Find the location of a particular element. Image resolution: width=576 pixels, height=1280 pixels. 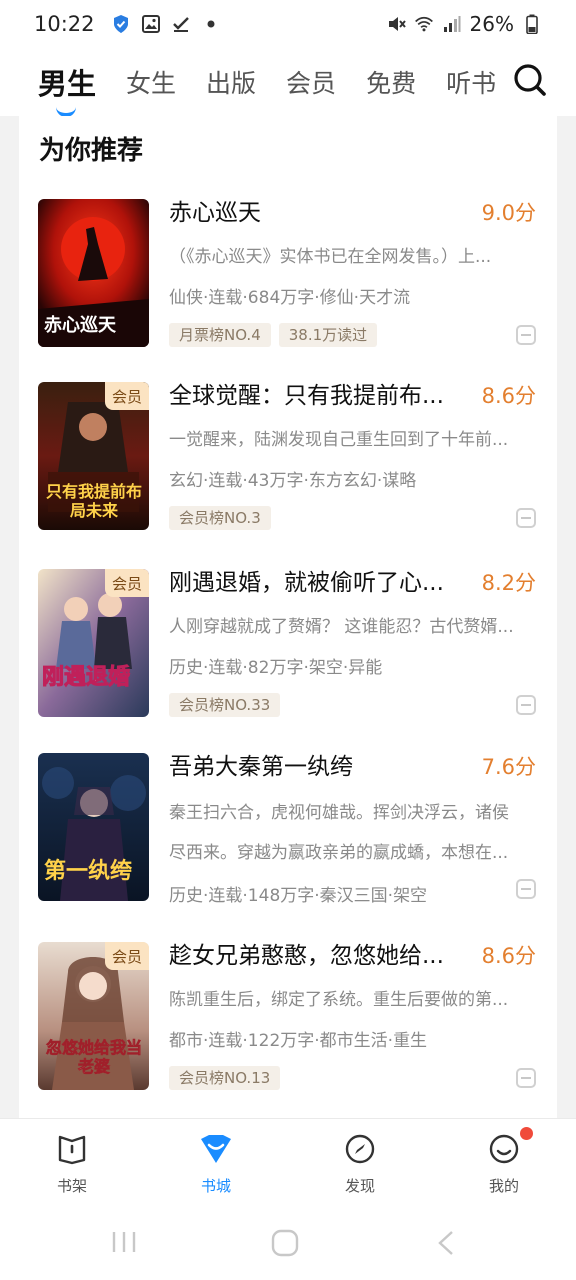

cover-title: 忽悠她给我当老婆 is located at coordinates (94, 1057).